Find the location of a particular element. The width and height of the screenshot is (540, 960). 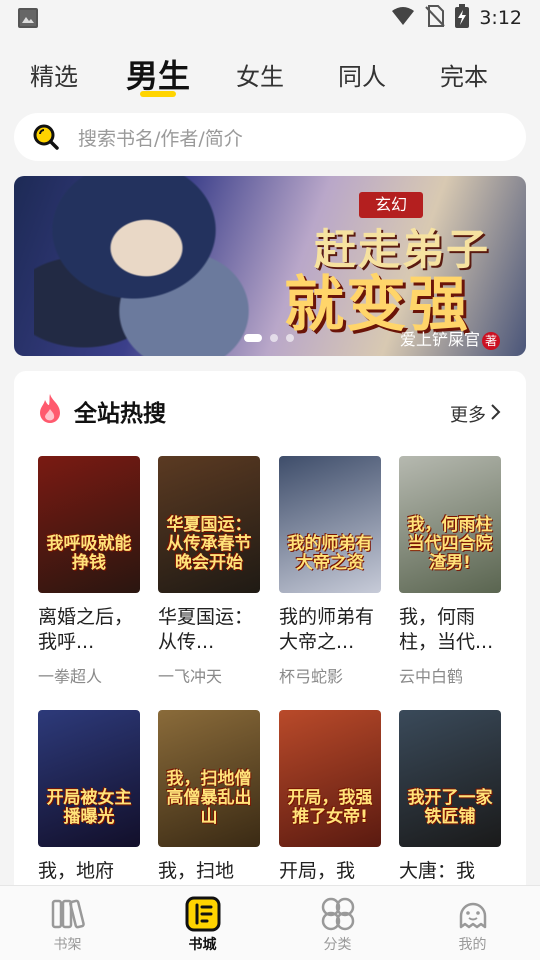

nav-label: 书架 is located at coordinates (67, 945).